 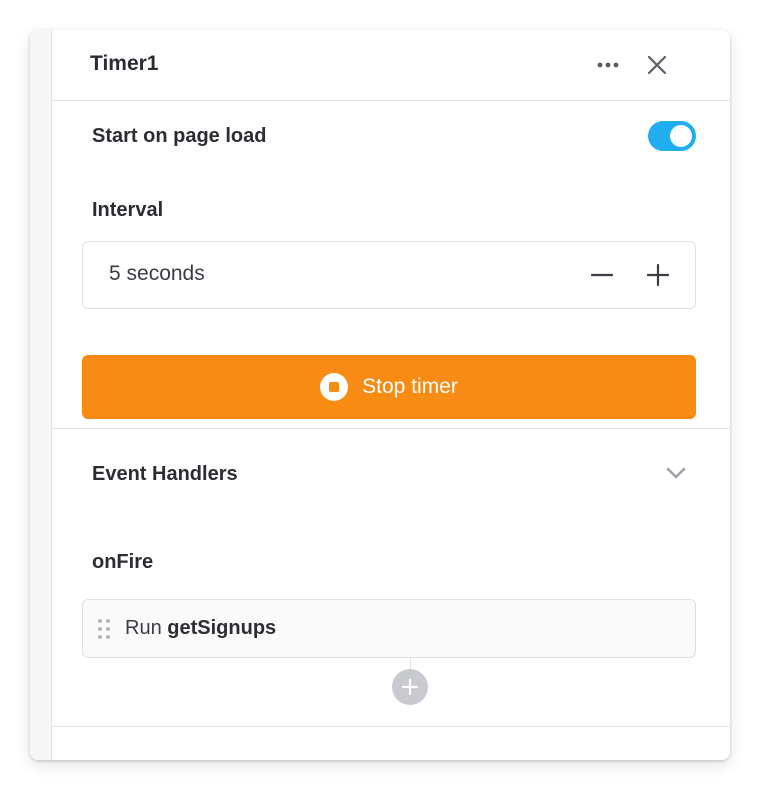 I want to click on toggle-knob, so click(x=681, y=136).